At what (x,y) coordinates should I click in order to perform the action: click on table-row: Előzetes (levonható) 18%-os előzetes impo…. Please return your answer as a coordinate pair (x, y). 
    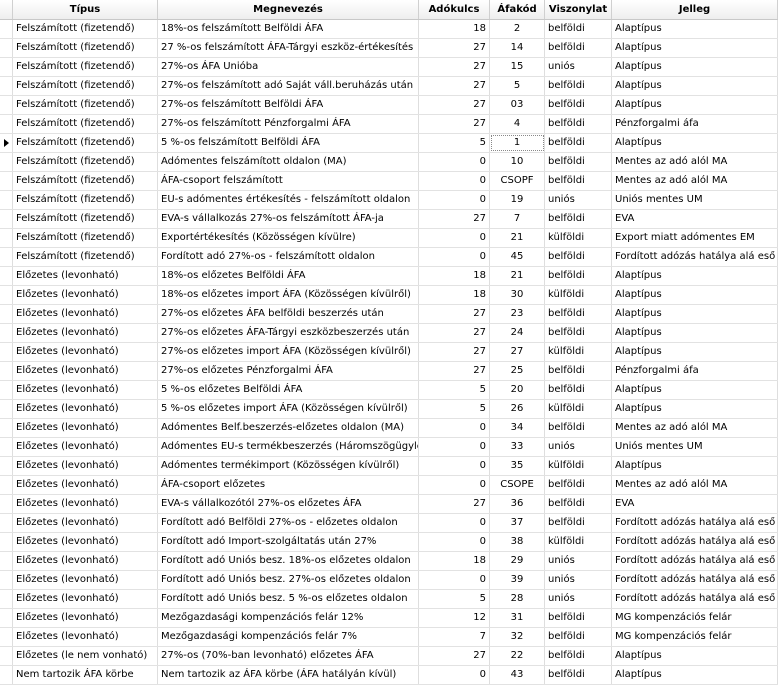
    Looking at the image, I should click on (389, 295).